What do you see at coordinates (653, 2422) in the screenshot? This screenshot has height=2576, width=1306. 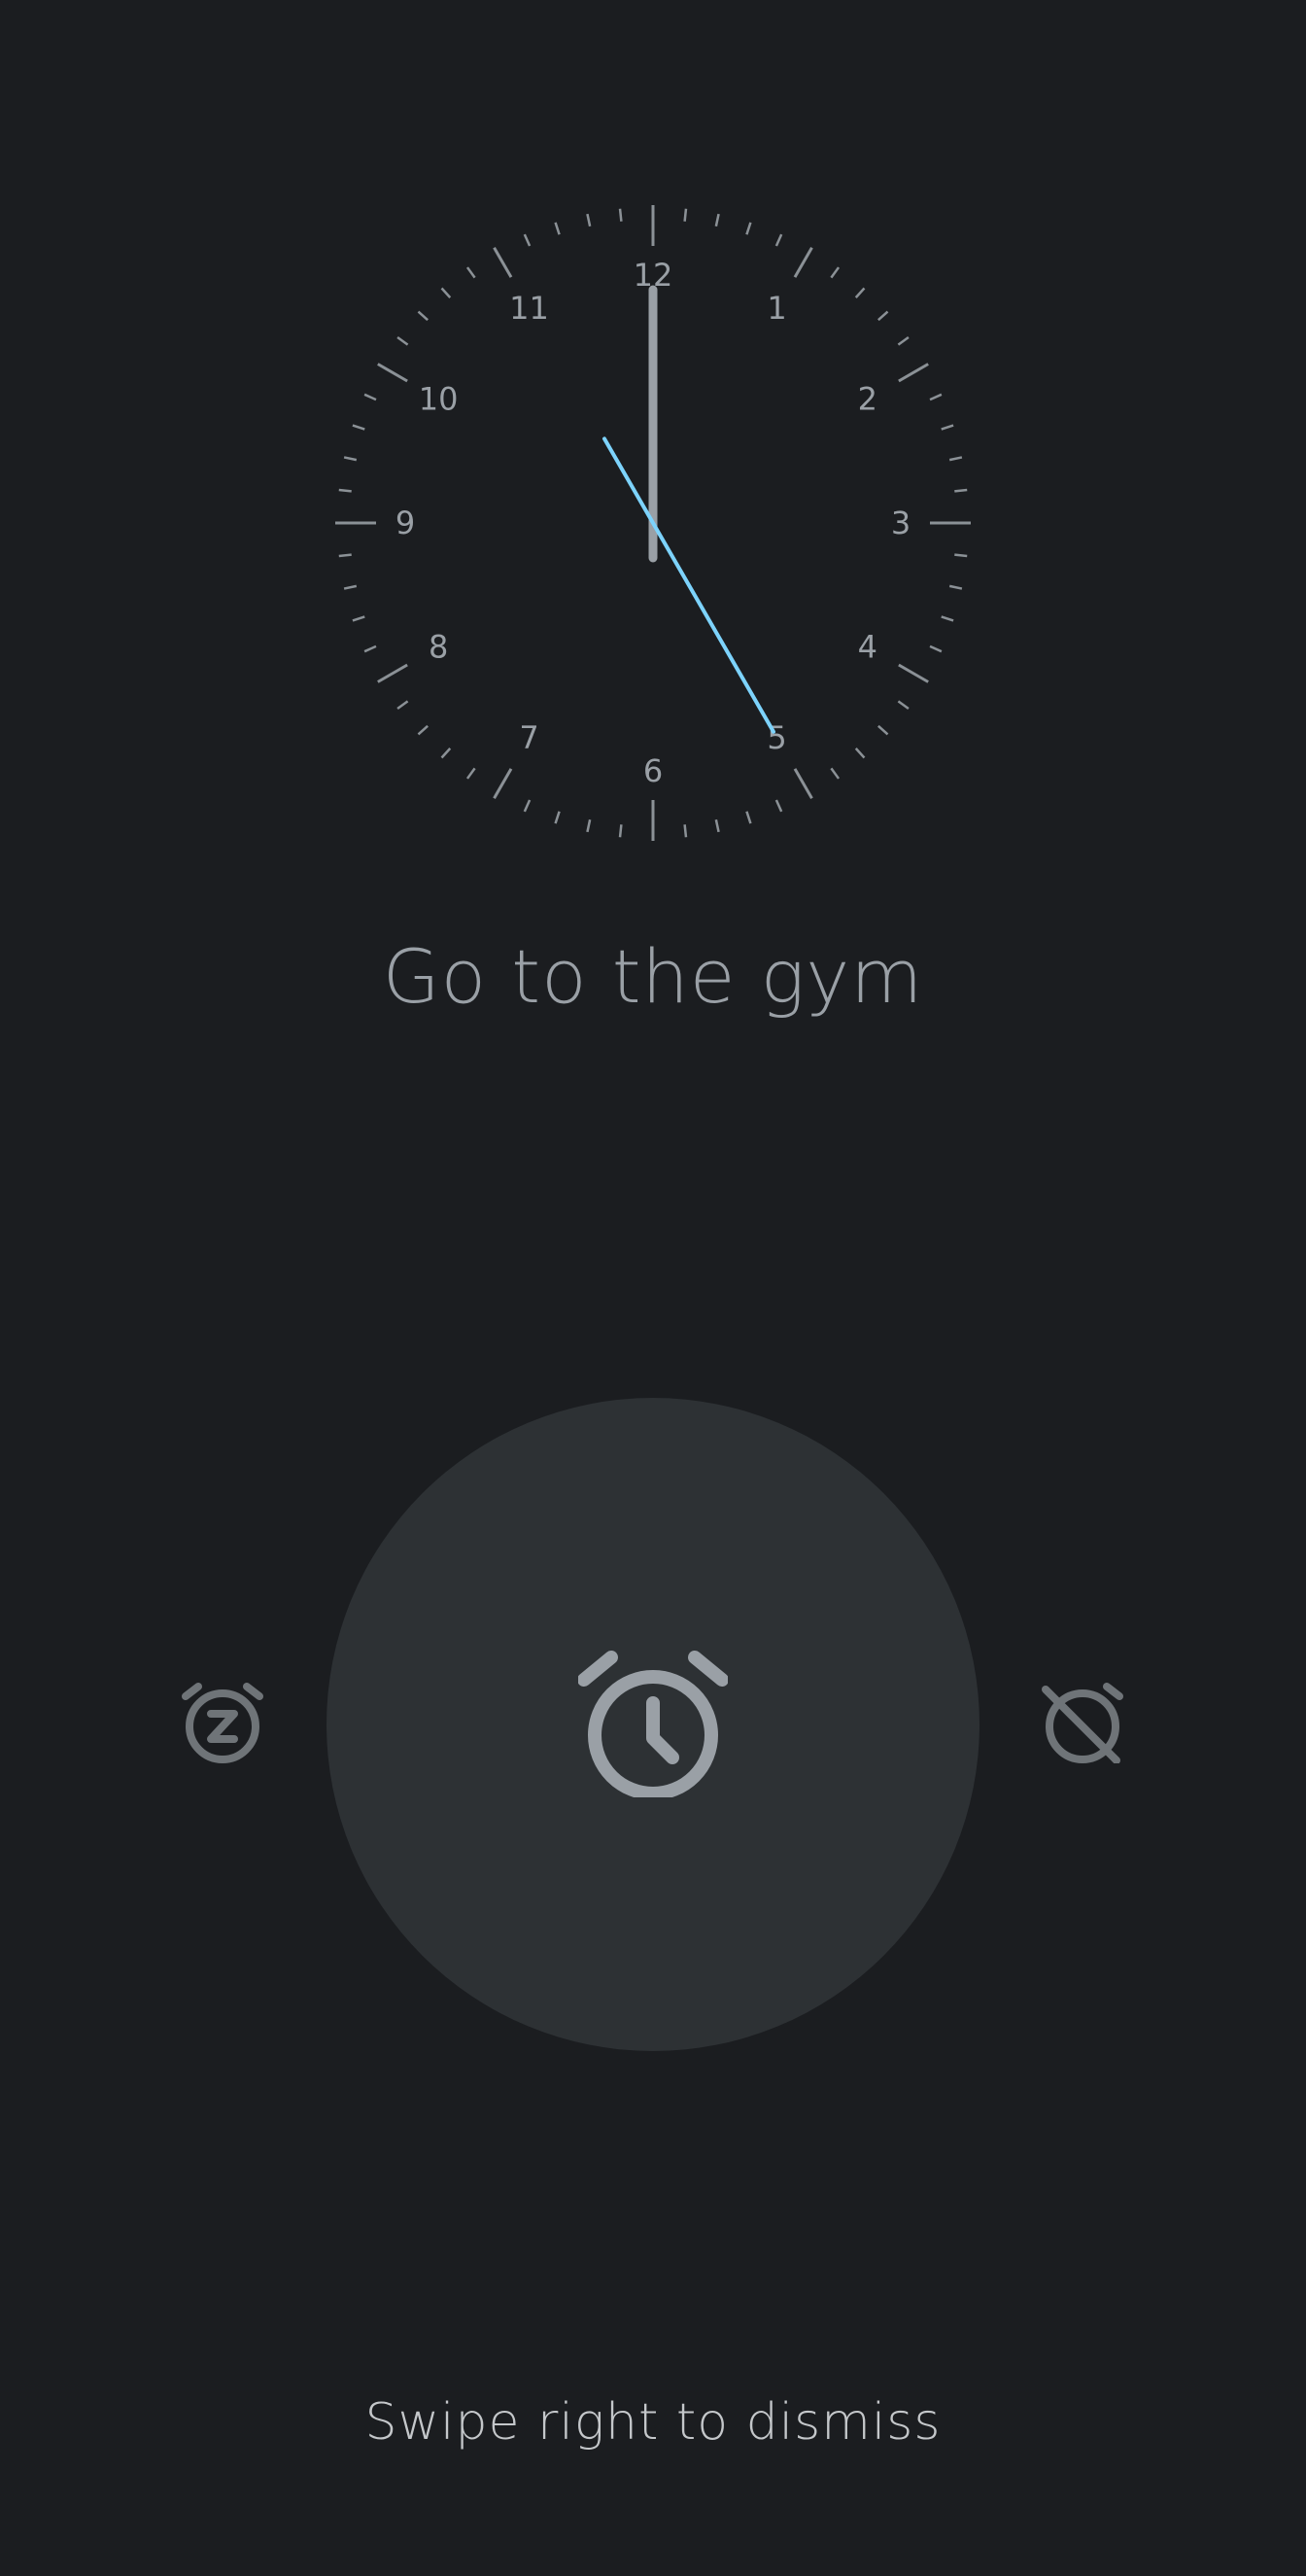 I see `swipe-hint: Swipe right to dismiss` at bounding box center [653, 2422].